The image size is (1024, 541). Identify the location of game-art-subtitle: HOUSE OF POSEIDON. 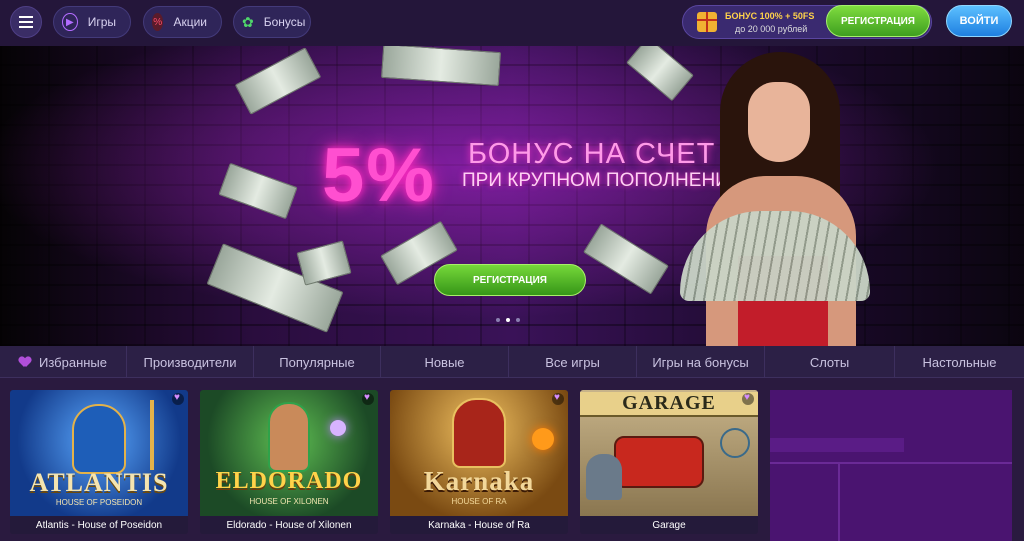
(99, 502).